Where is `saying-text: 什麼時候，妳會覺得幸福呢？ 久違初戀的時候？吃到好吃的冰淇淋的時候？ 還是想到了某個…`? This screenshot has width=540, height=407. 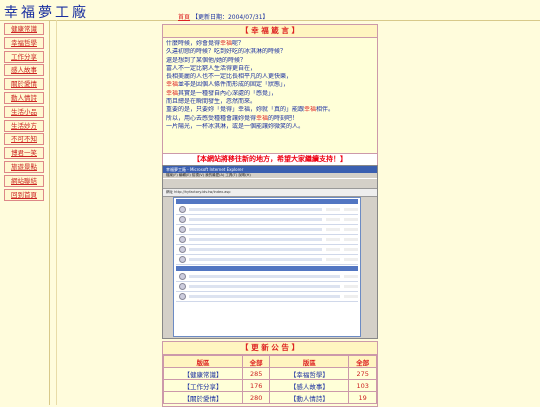
saying-text: 什麼時候，妳會覺得幸福呢？ 久違初戀的時候？吃到好吃的冰淇淋的時候？ 還是想到了某個… is located at coordinates (270, 85).